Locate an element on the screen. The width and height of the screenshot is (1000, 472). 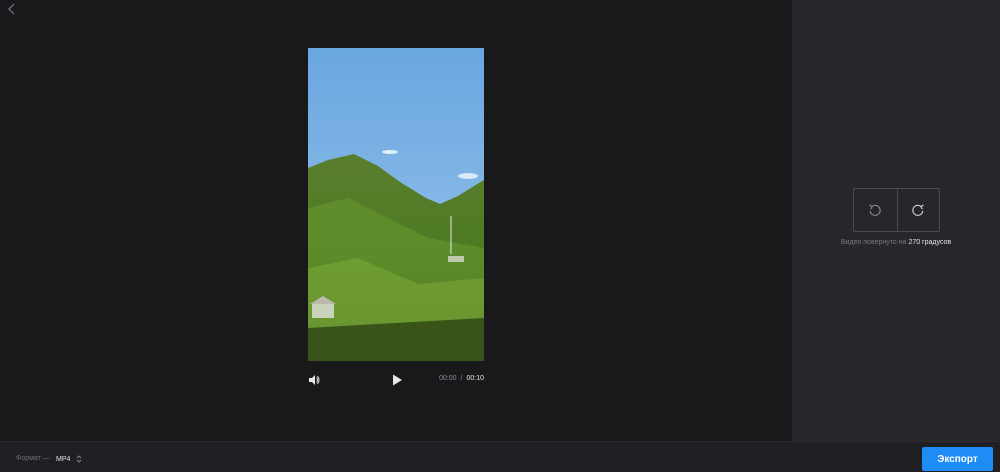
video-thumbnail is located at coordinates (396, 204).